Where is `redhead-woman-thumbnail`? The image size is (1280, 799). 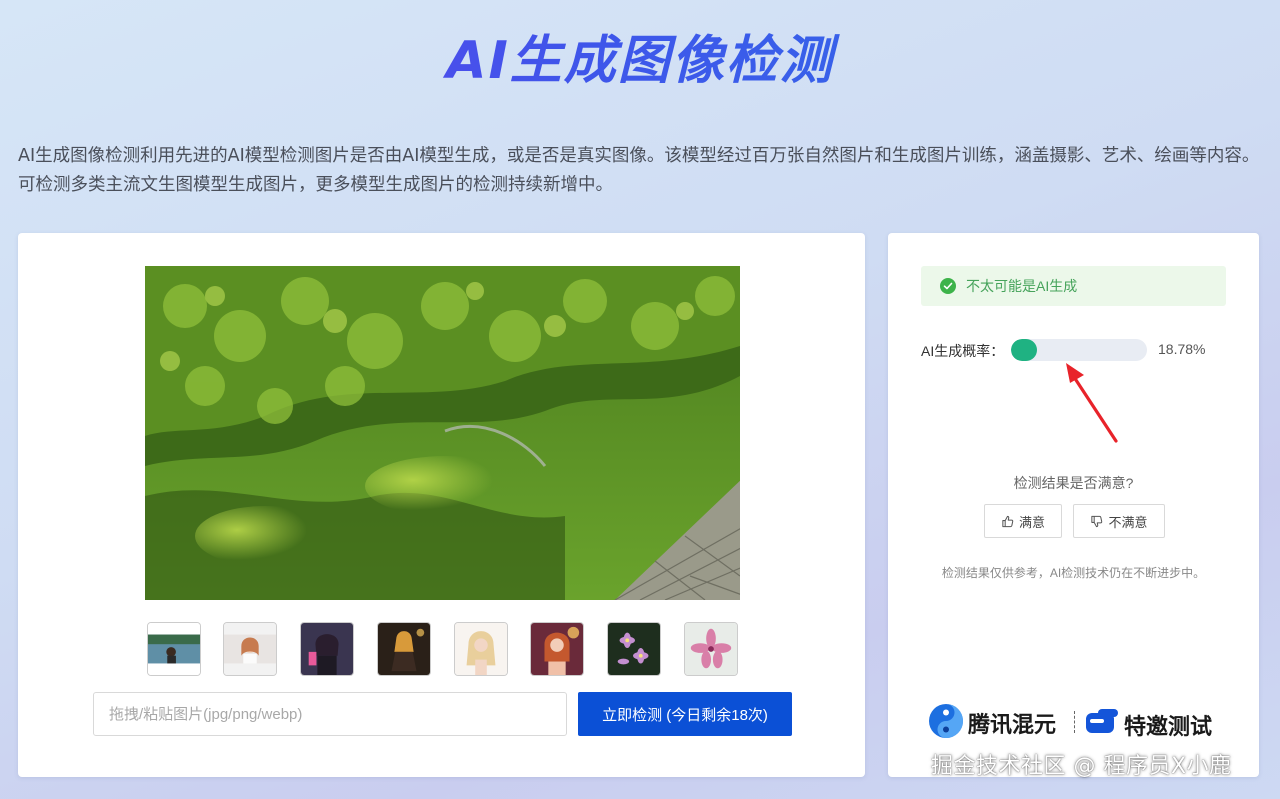
redhead-woman-thumbnail is located at coordinates (557, 649).